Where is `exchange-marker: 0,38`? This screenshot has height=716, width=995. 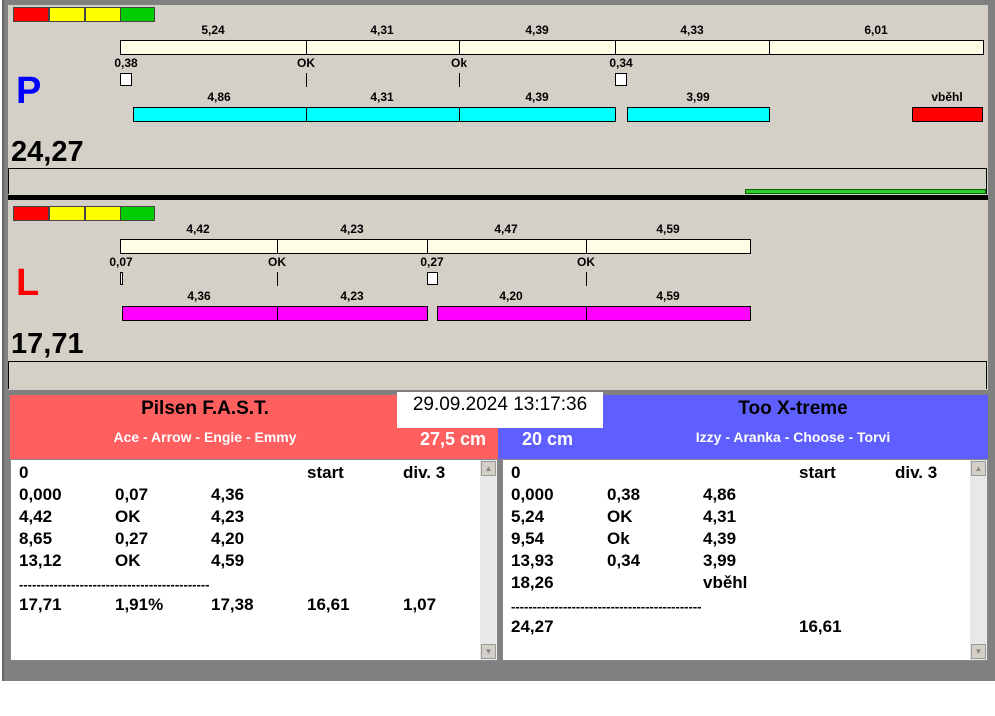 exchange-marker: 0,38 is located at coordinates (126, 63).